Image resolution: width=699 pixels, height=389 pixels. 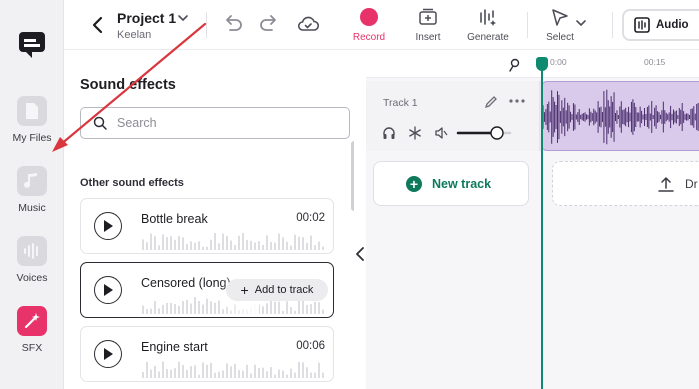 I want to click on drop-zone: Dr, so click(x=625, y=183).